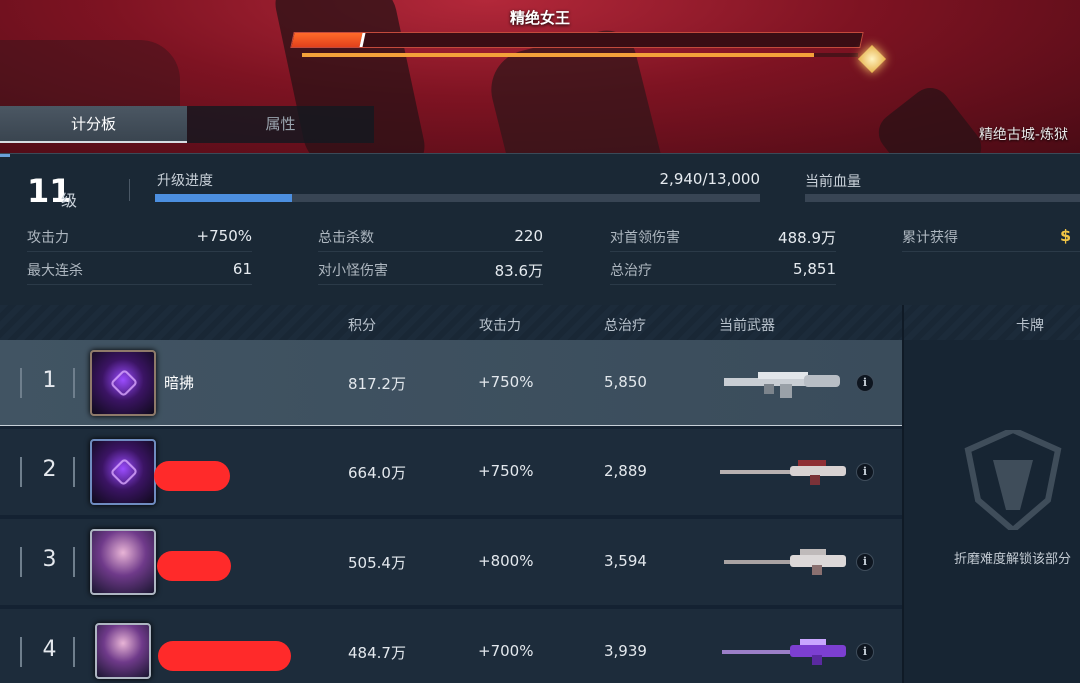  I want to click on location-label: 精绝古城-炼狱, so click(1023, 135).